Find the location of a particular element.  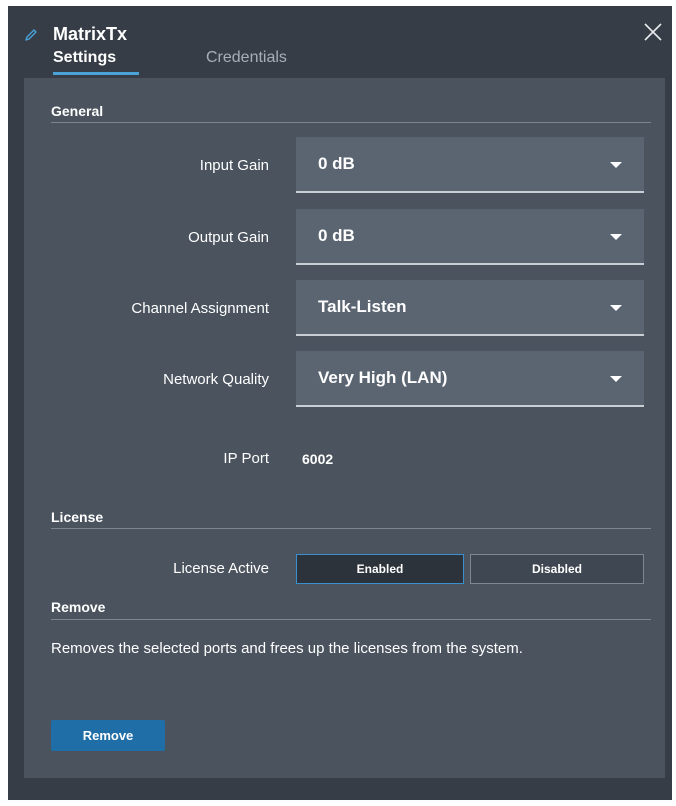

section-title-general: General is located at coordinates (77, 111).